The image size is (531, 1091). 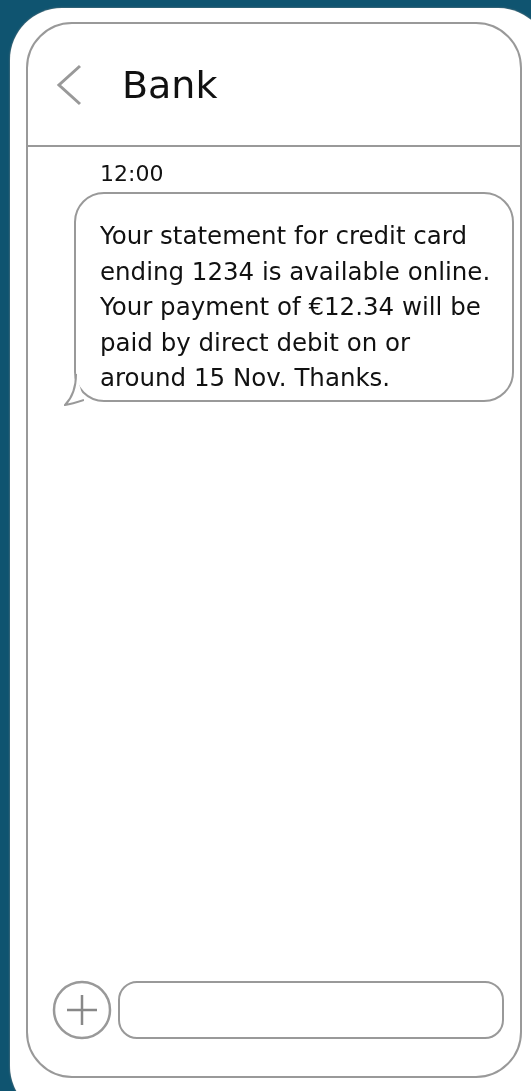 What do you see at coordinates (69, 84) in the screenshot?
I see `back-icon` at bounding box center [69, 84].